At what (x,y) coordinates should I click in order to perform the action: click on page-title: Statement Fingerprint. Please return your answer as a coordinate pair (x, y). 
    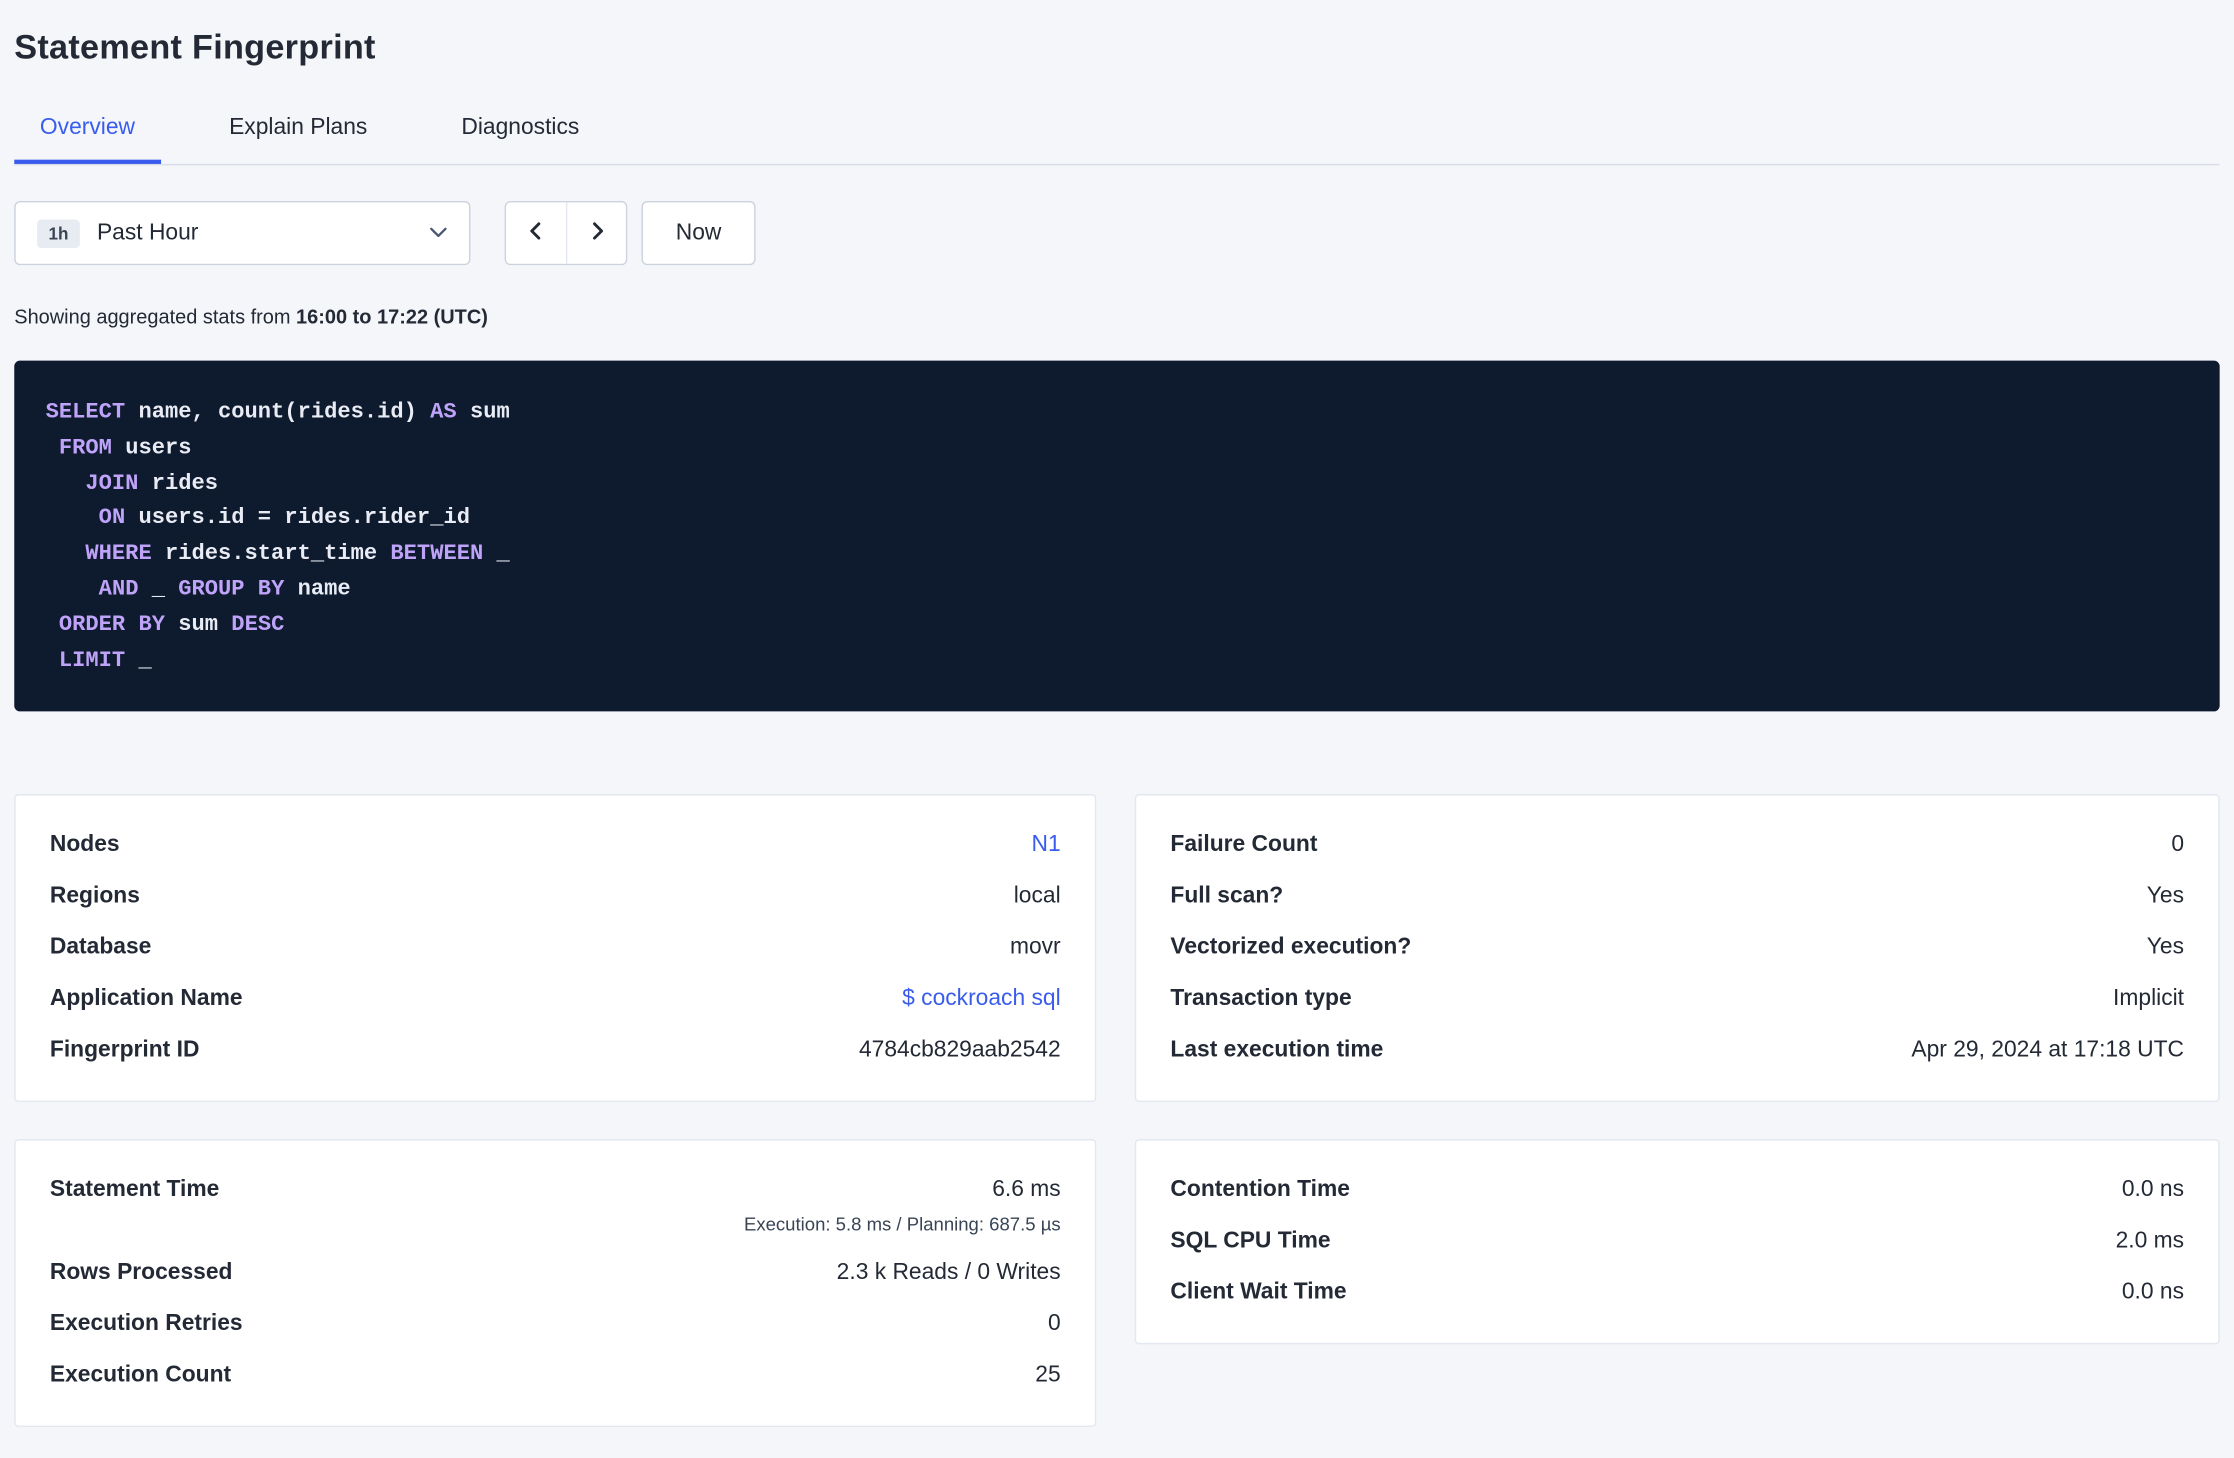
    Looking at the image, I should click on (195, 48).